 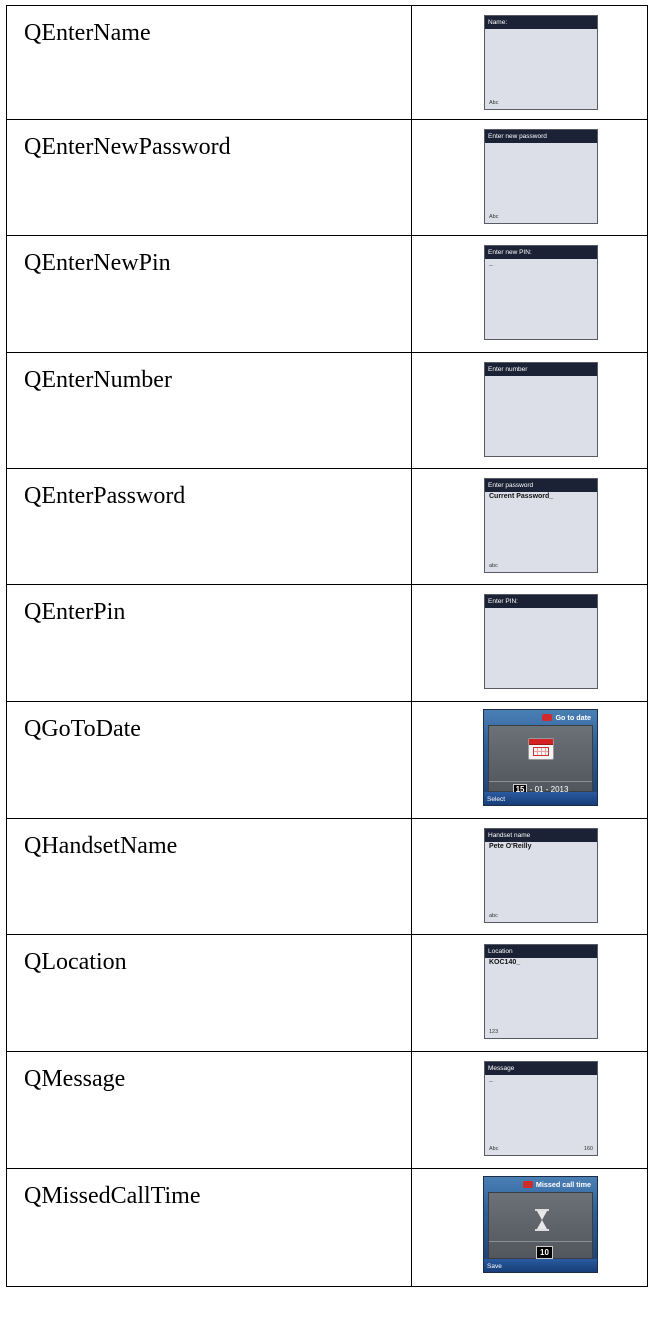 I want to click on table-row: QLocation Location KOC140_ 123, so click(x=327, y=993).